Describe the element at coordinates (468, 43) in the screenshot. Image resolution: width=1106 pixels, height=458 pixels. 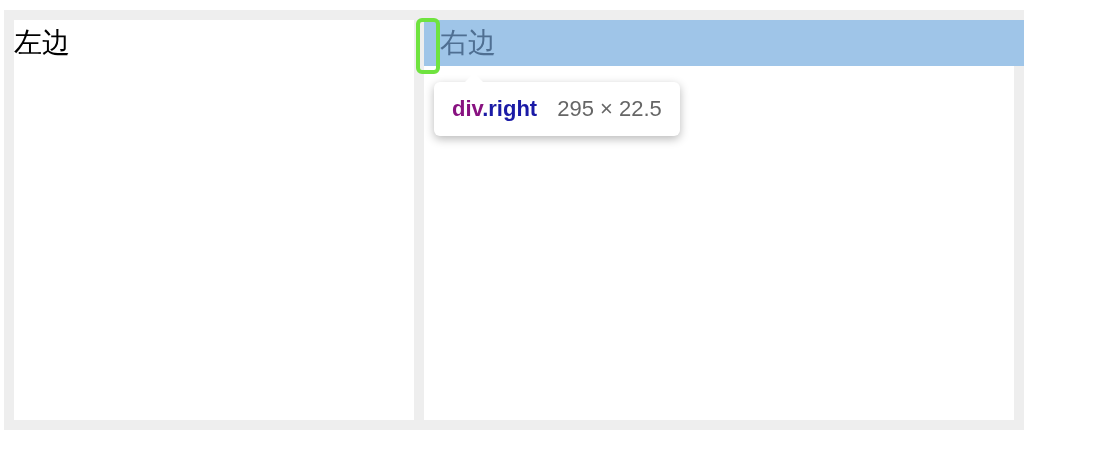
I see `right-text: 右边` at that location.